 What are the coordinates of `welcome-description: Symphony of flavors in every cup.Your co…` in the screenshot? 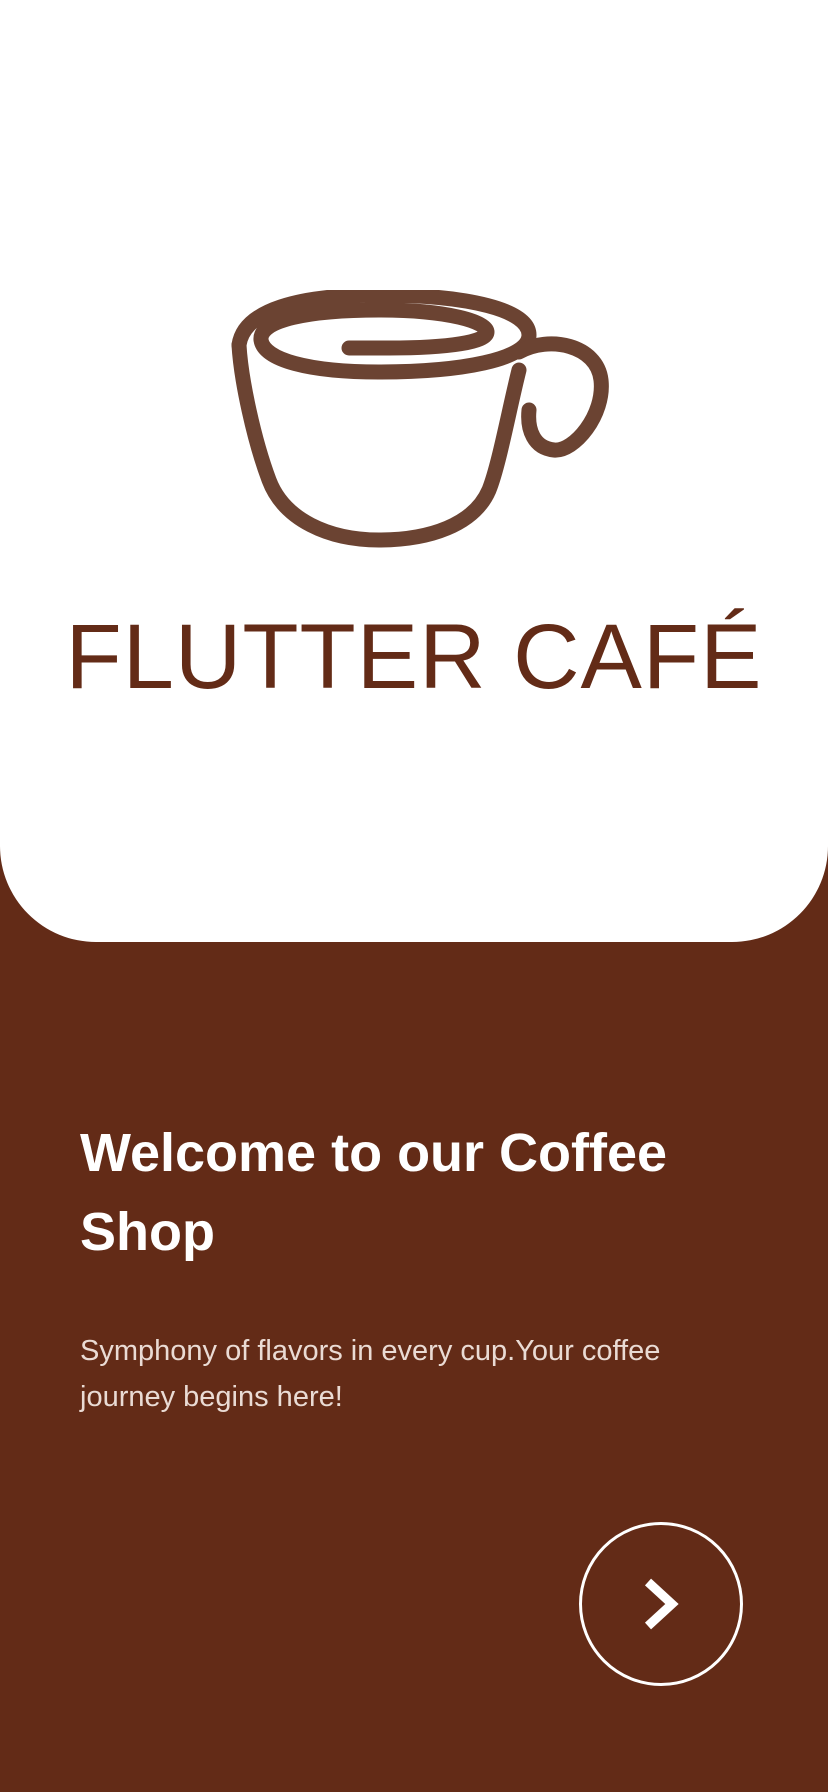 It's located at (370, 1374).